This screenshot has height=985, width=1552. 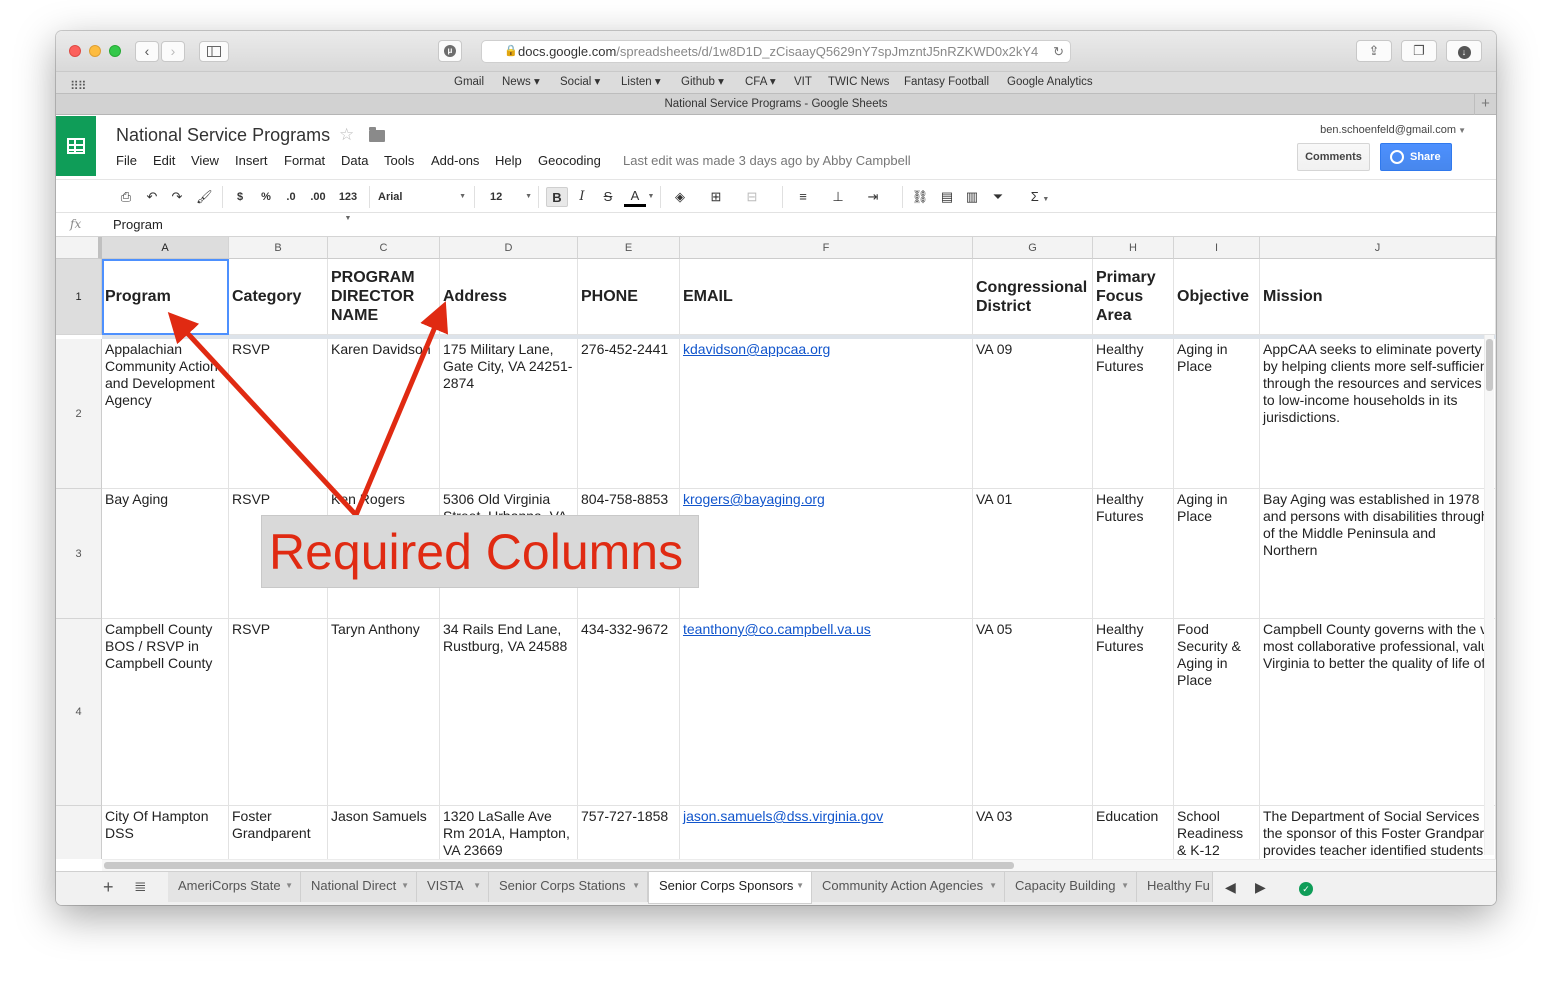 I want to click on functions-button: Σ ▼, so click(x=1040, y=197).